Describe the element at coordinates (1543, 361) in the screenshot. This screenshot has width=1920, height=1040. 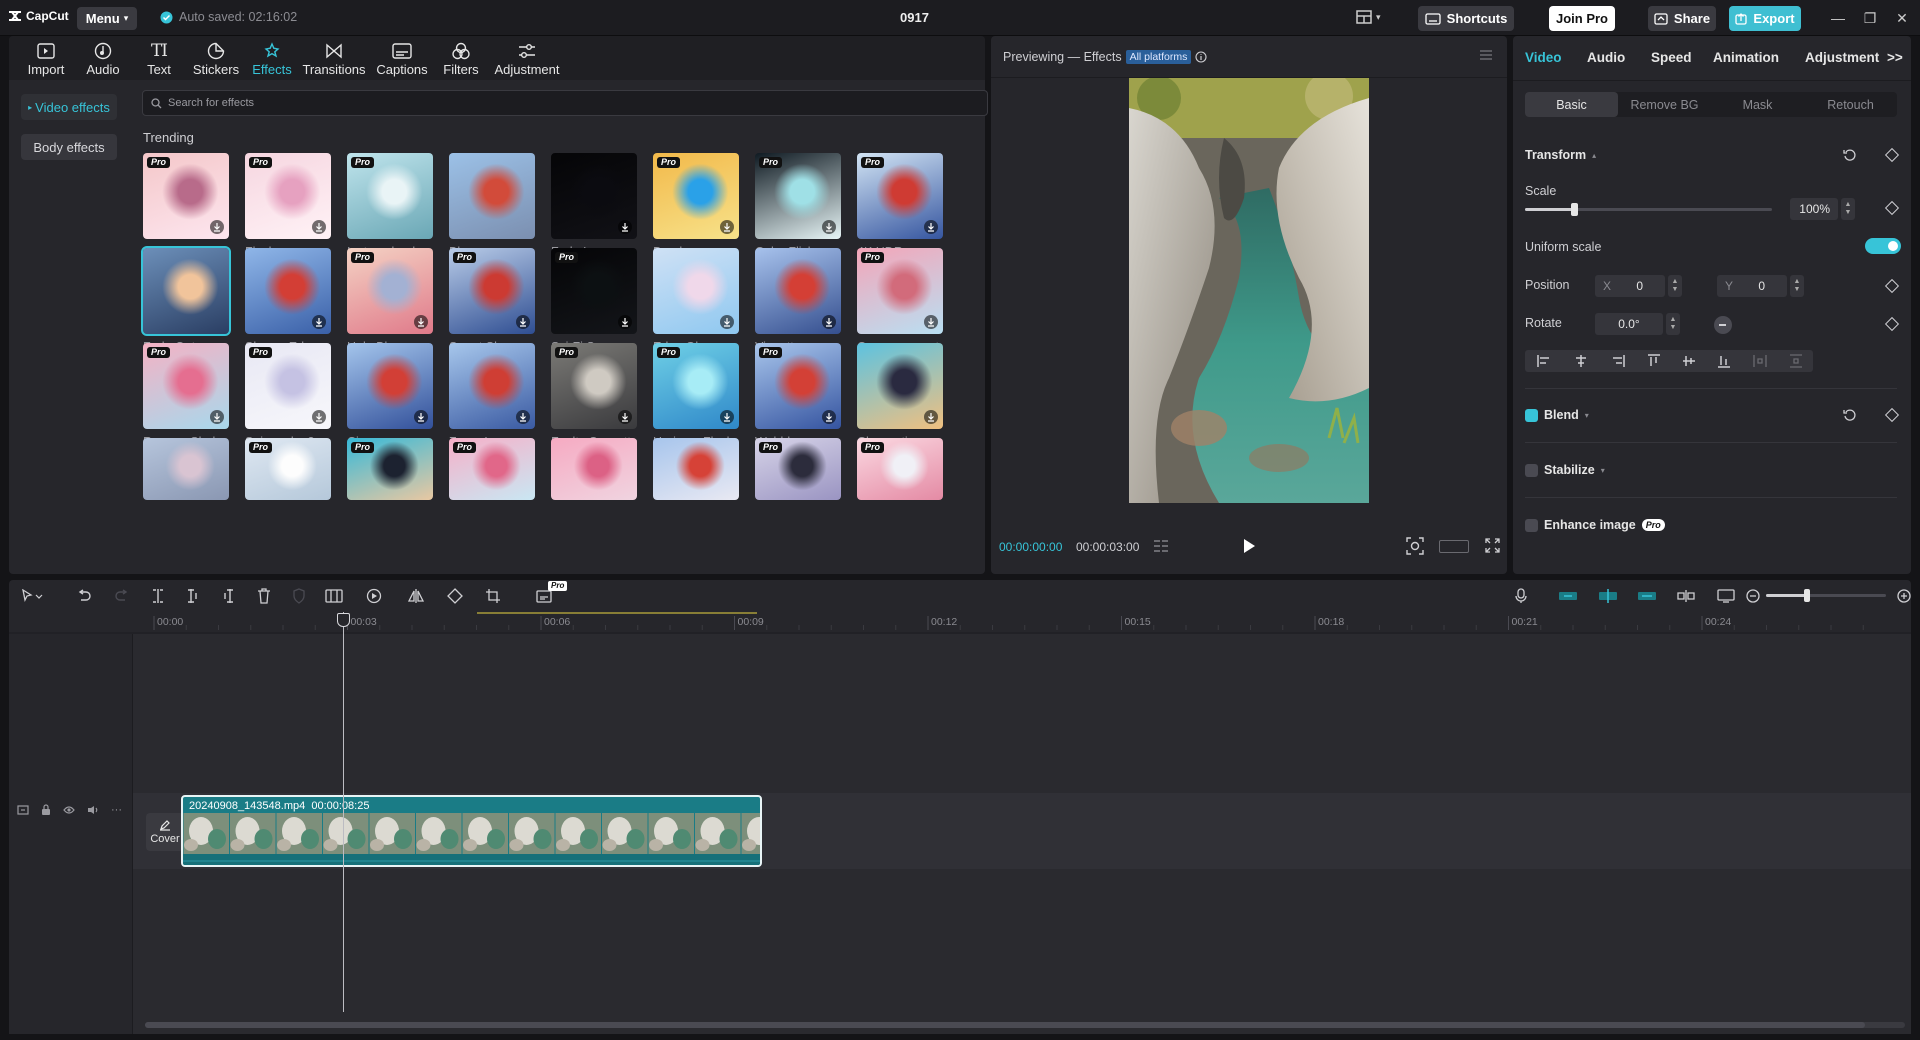
I see `align-left-icon` at that location.